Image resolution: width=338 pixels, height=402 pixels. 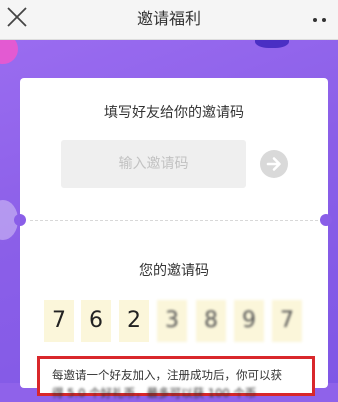 I want to click on more-button, so click(x=321, y=19).